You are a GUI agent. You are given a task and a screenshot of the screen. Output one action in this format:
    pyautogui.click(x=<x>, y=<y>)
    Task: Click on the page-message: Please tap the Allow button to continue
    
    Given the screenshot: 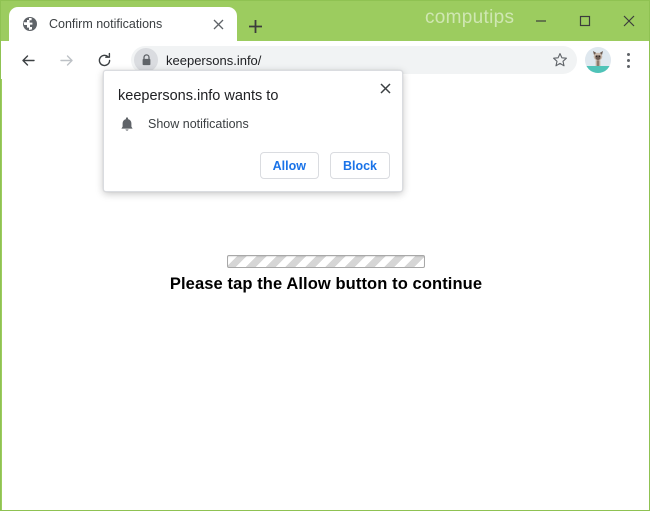 What is the action you would take?
    pyautogui.click(x=326, y=284)
    